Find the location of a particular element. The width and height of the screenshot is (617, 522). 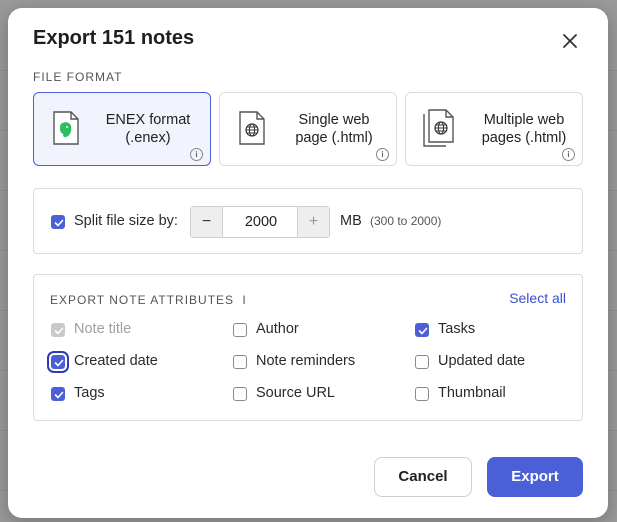

evernote-doc-icon is located at coordinates (66, 128).